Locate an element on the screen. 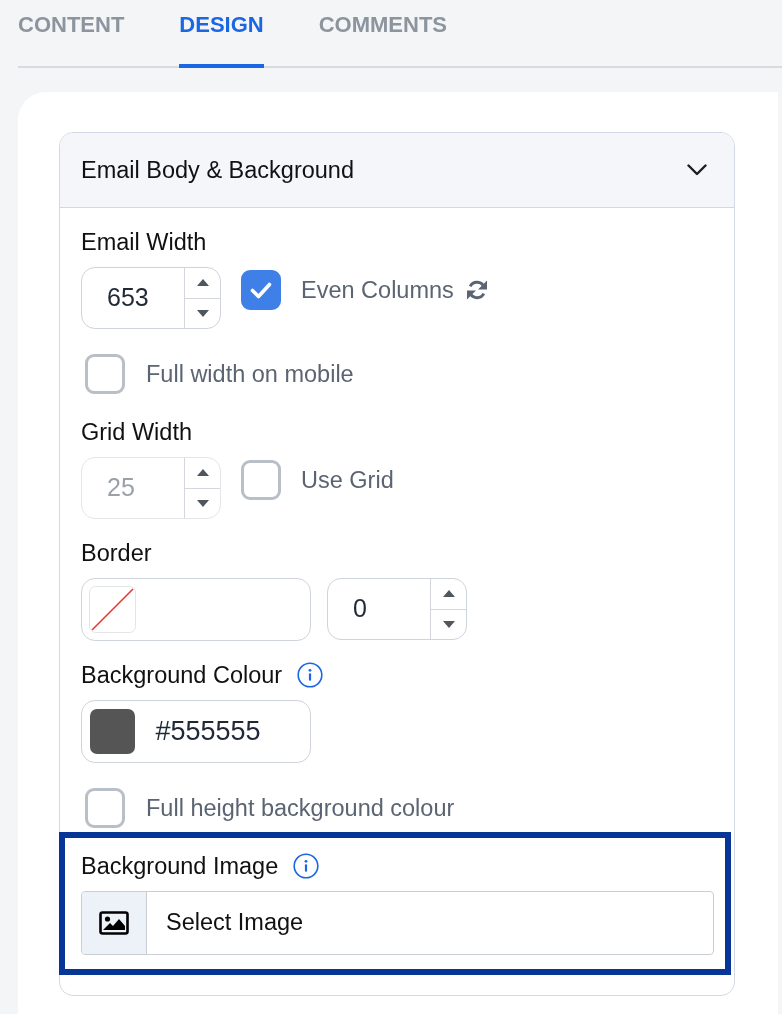 The width and height of the screenshot is (782, 1014). colour-field: #555555 is located at coordinates (196, 731).